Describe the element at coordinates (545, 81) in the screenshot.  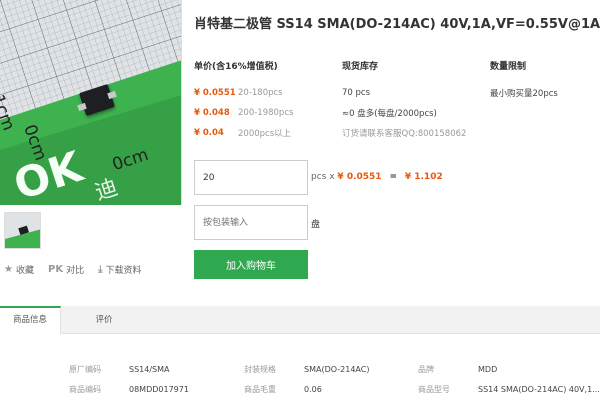
I see `limit-section: 数量限制 最小购买量20pcs` at that location.